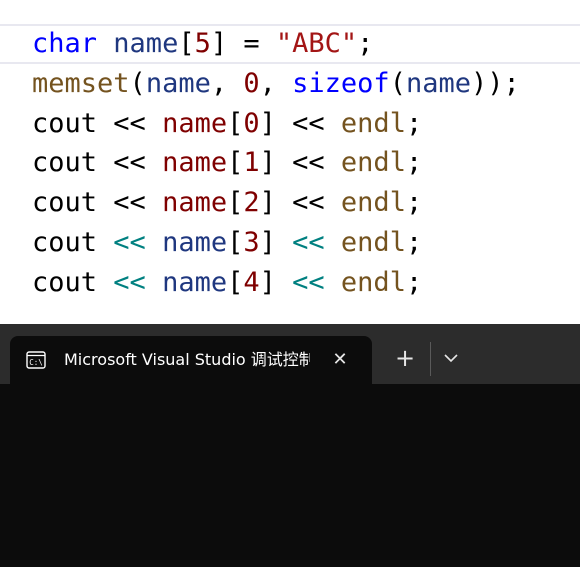  I want to click on code-token: char, so click(65, 43).